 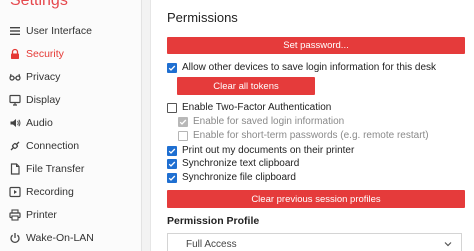 What do you see at coordinates (60, 237) in the screenshot?
I see `sidebar-item-label: Wake-On-LAN` at bounding box center [60, 237].